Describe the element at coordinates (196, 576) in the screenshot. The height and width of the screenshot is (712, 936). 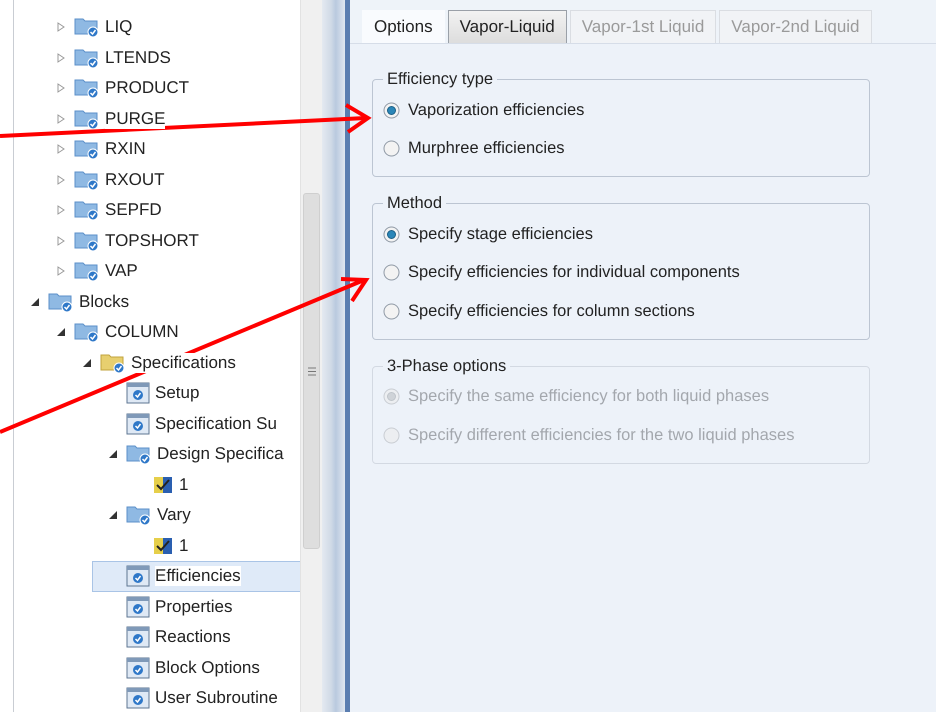
I see `tree-item: Efficiencies` at that location.